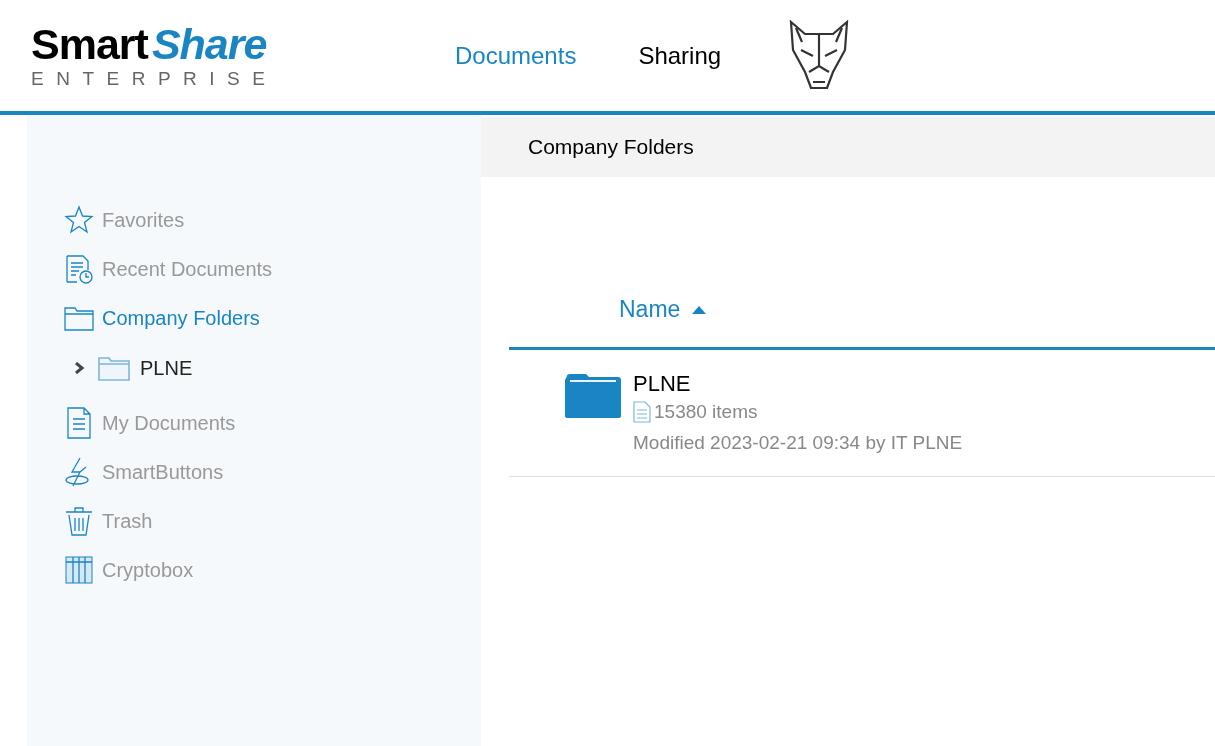 Image resolution: width=1215 pixels, height=746 pixels. I want to click on sidebar-item: My Documents, so click(272, 422).